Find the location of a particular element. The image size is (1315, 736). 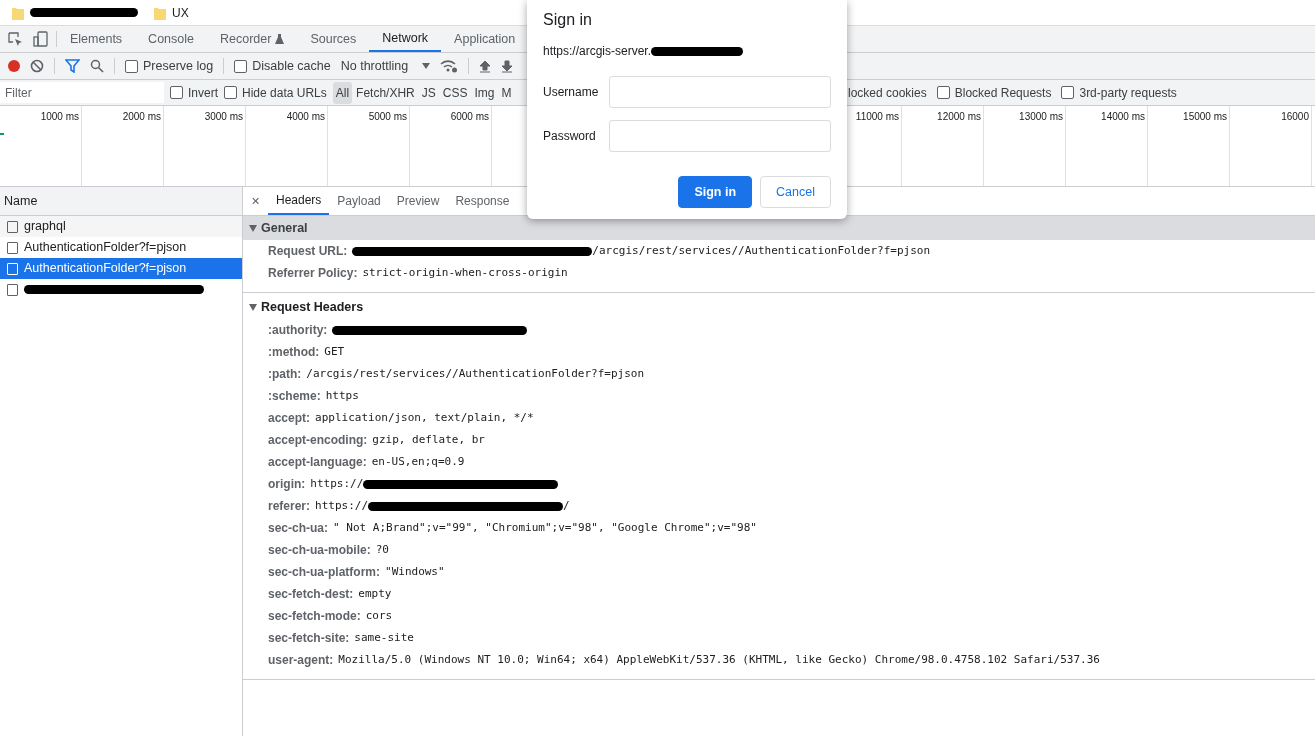

label-text: https://arcgis-server. is located at coordinates (597, 51).